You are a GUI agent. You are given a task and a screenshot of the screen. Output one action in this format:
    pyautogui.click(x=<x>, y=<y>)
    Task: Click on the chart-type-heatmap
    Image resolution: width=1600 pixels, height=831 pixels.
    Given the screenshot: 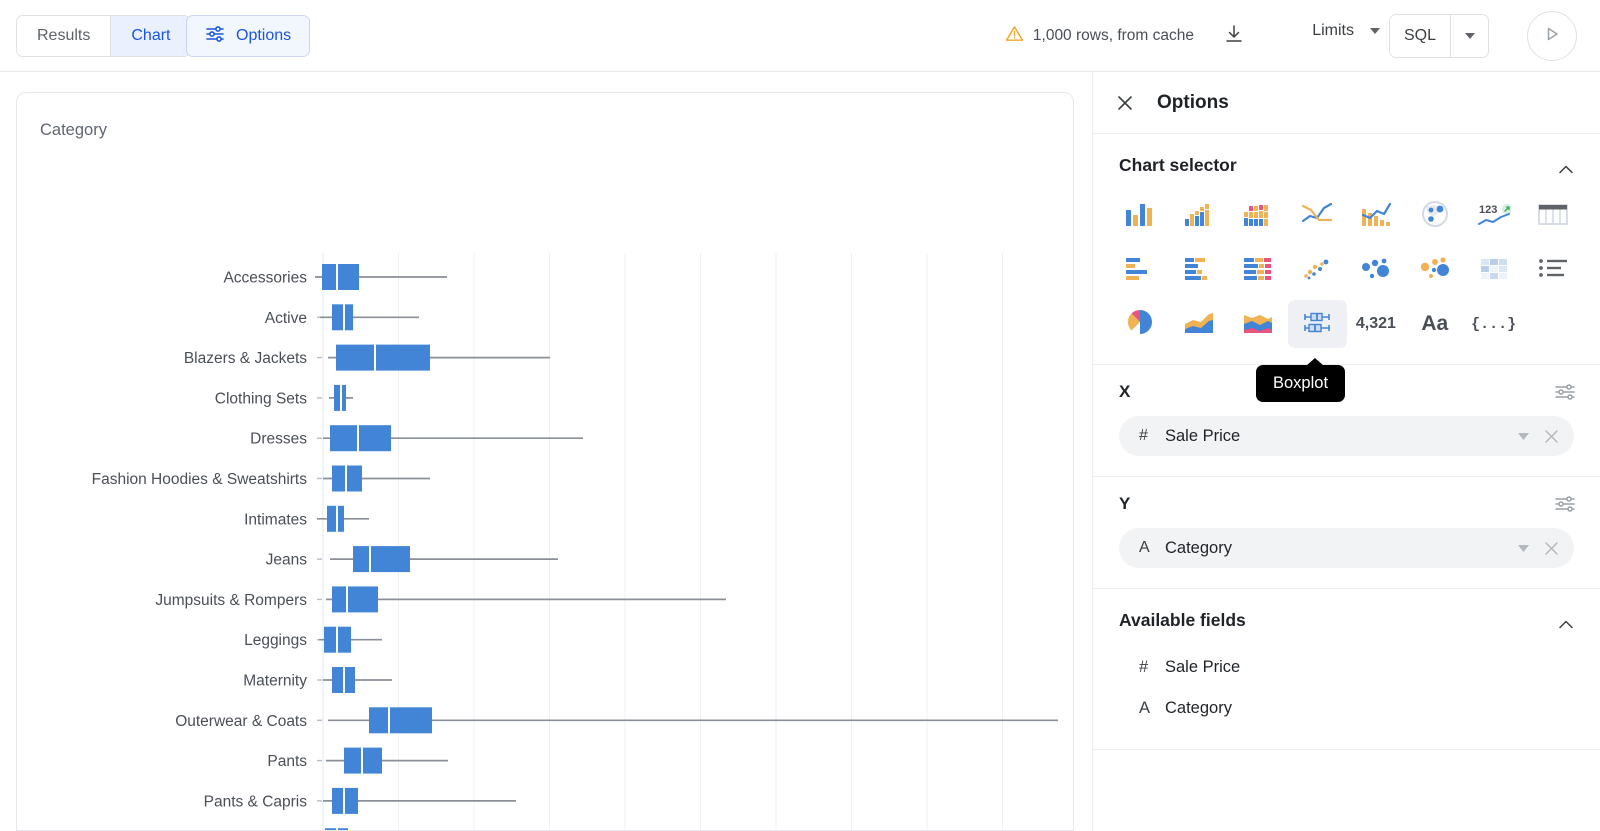 What is the action you would take?
    pyautogui.click(x=1493, y=270)
    